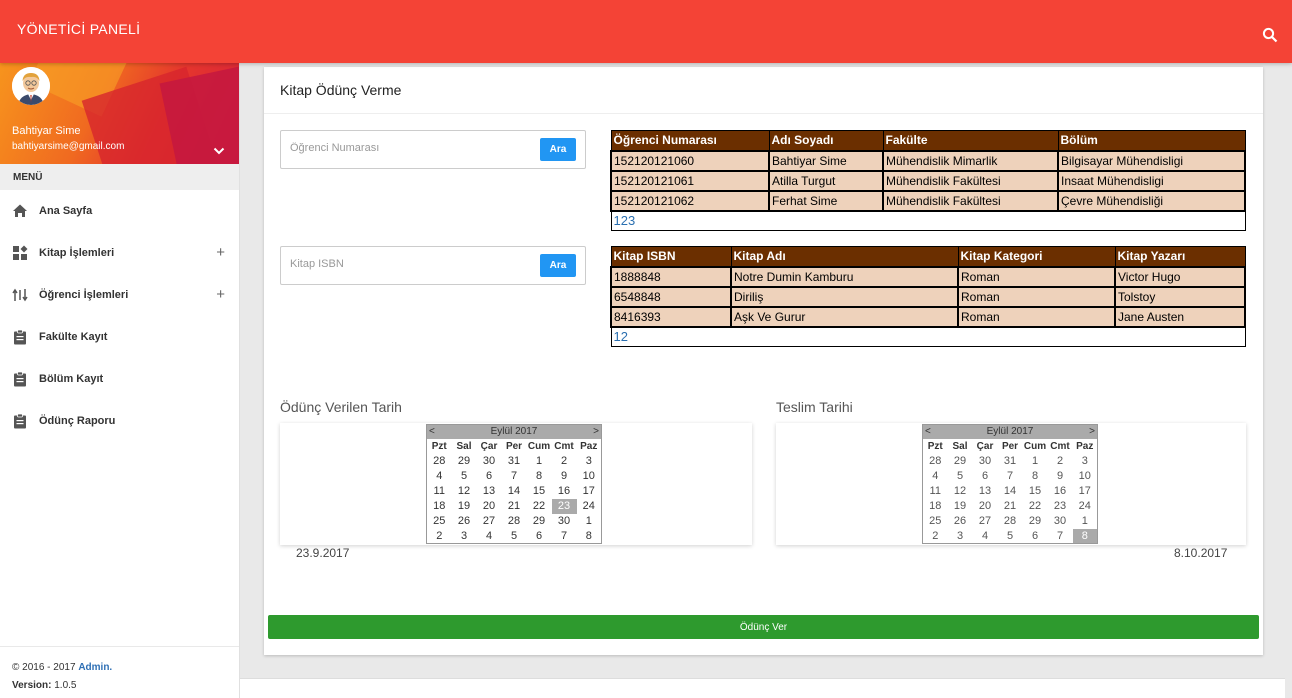  What do you see at coordinates (935, 431) in the screenshot?
I see `prev-month-button: <` at bounding box center [935, 431].